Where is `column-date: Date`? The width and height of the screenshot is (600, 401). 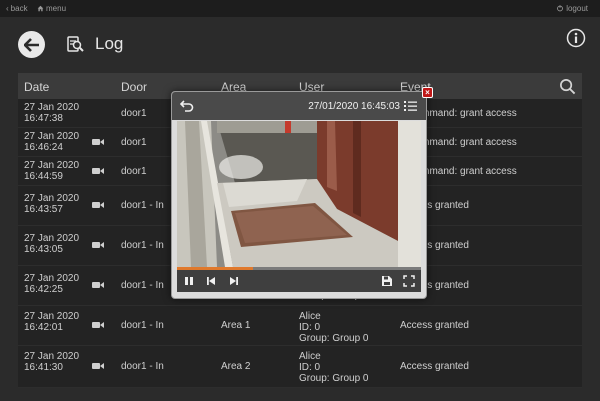
column-date: Date is located at coordinates (36, 87).